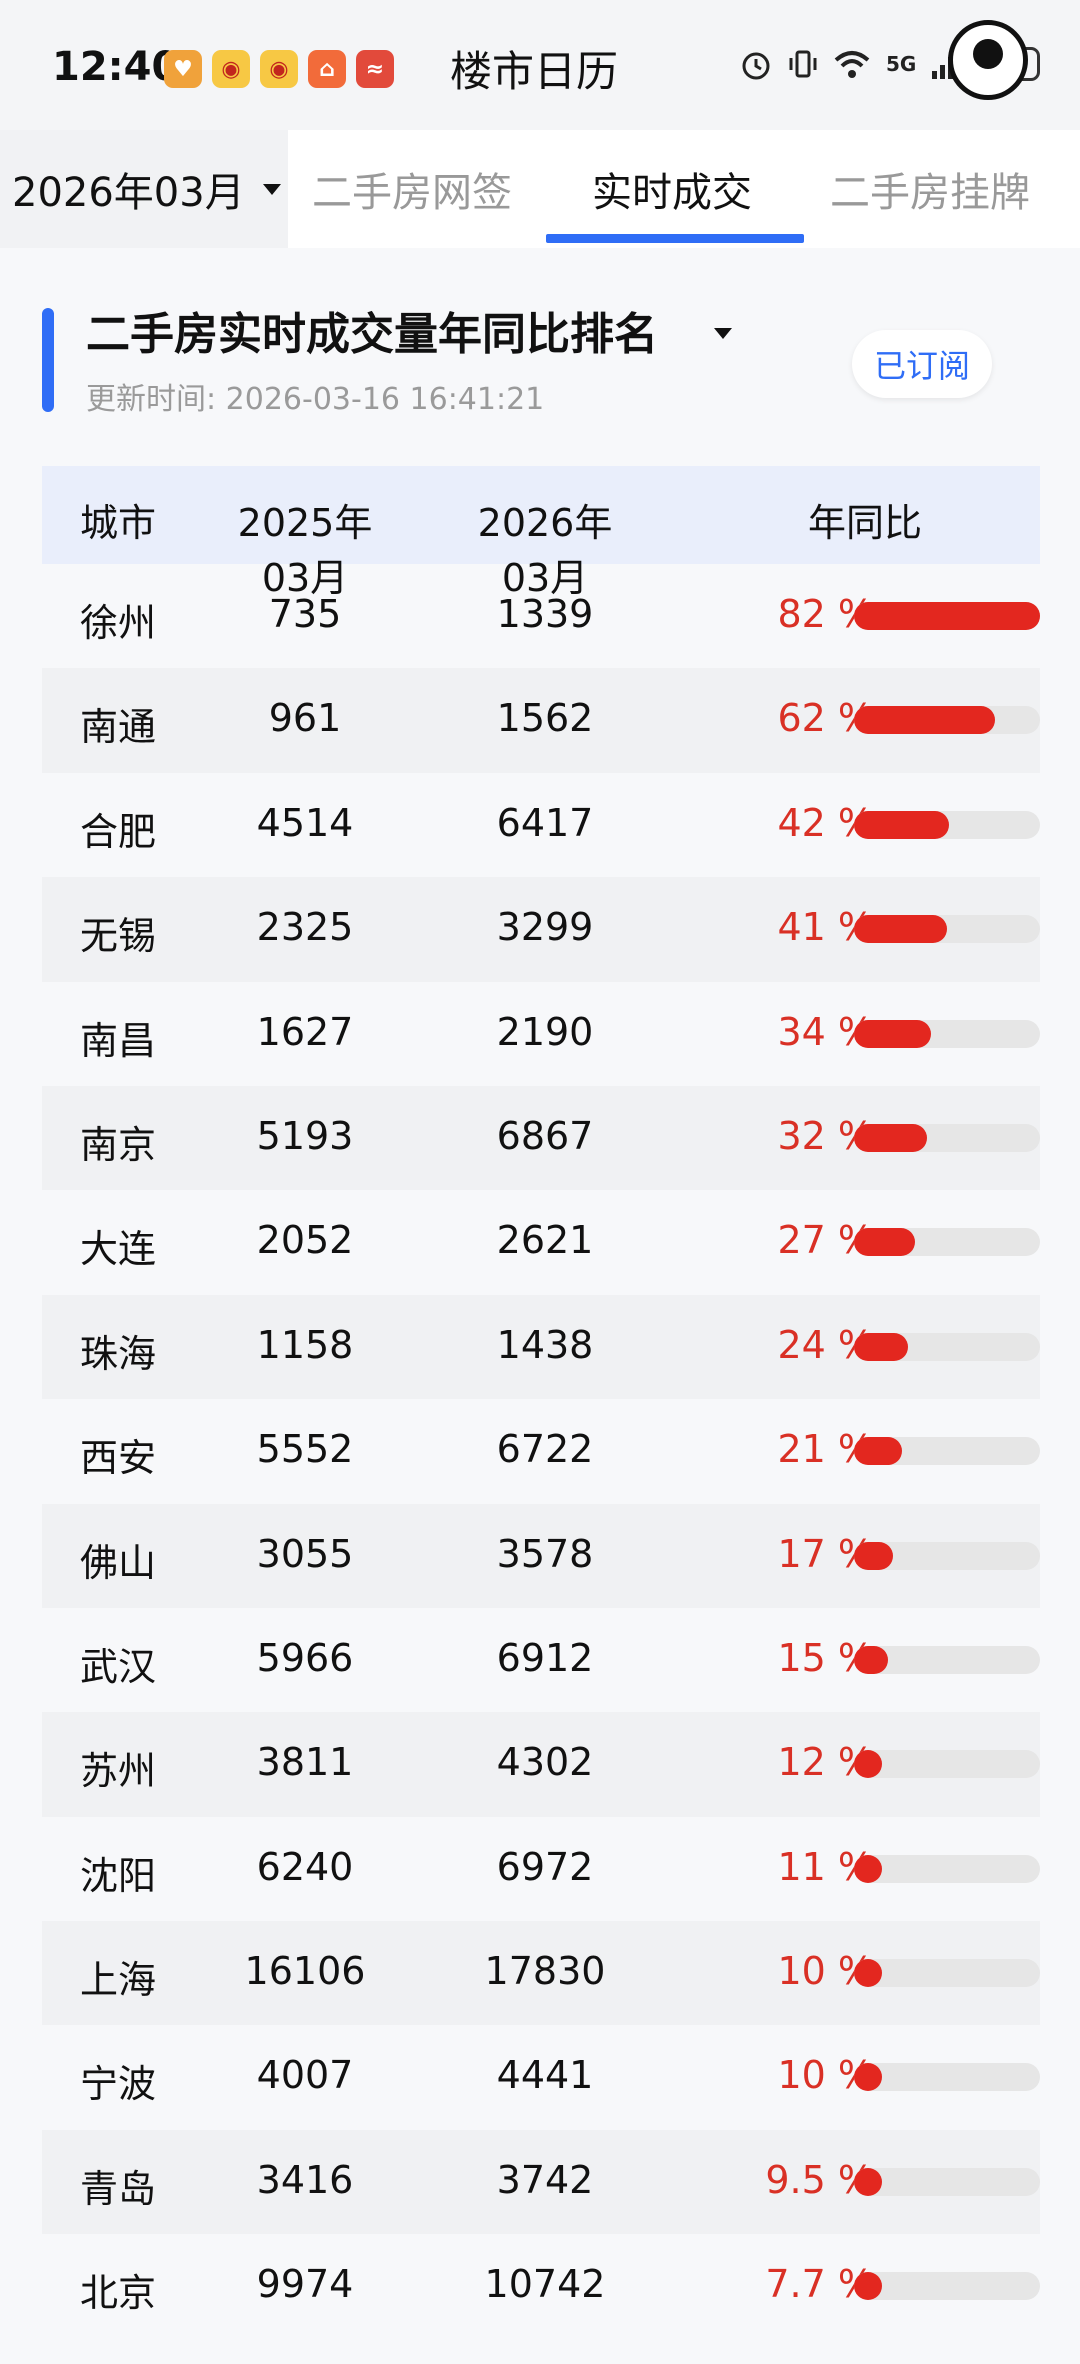  I want to click on table-row: 南昌 1627 2190 34 %, so click(541, 1034).